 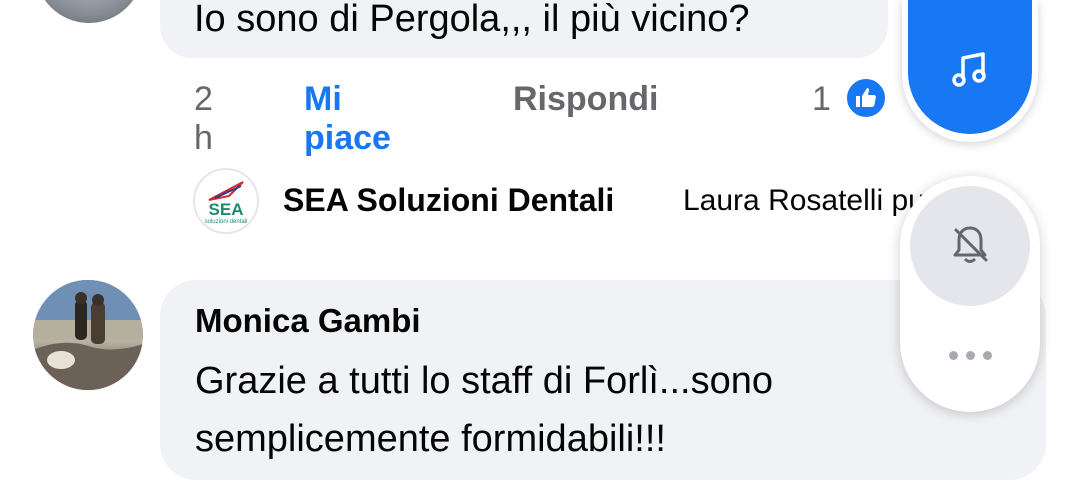 What do you see at coordinates (866, 98) in the screenshot?
I see `thumbs-up-icon` at bounding box center [866, 98].